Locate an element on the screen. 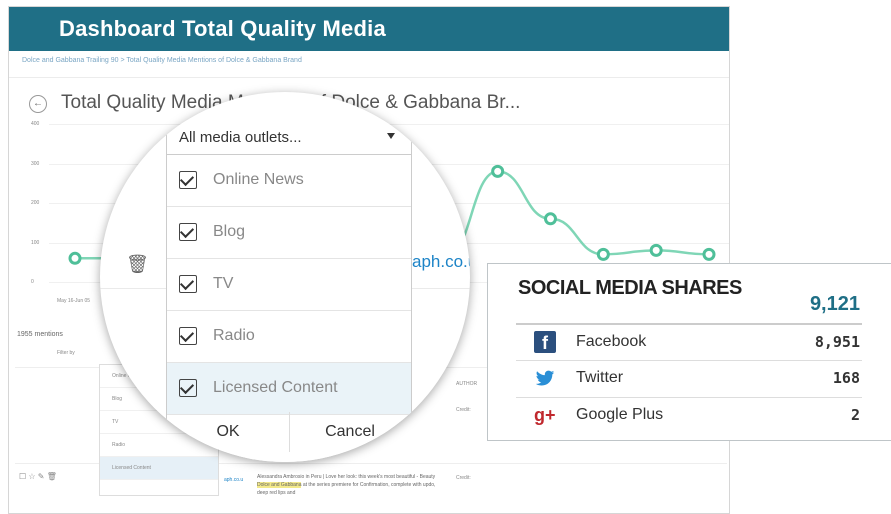 This screenshot has height=514, width=891. network-value: 2 is located at coordinates (855, 415).